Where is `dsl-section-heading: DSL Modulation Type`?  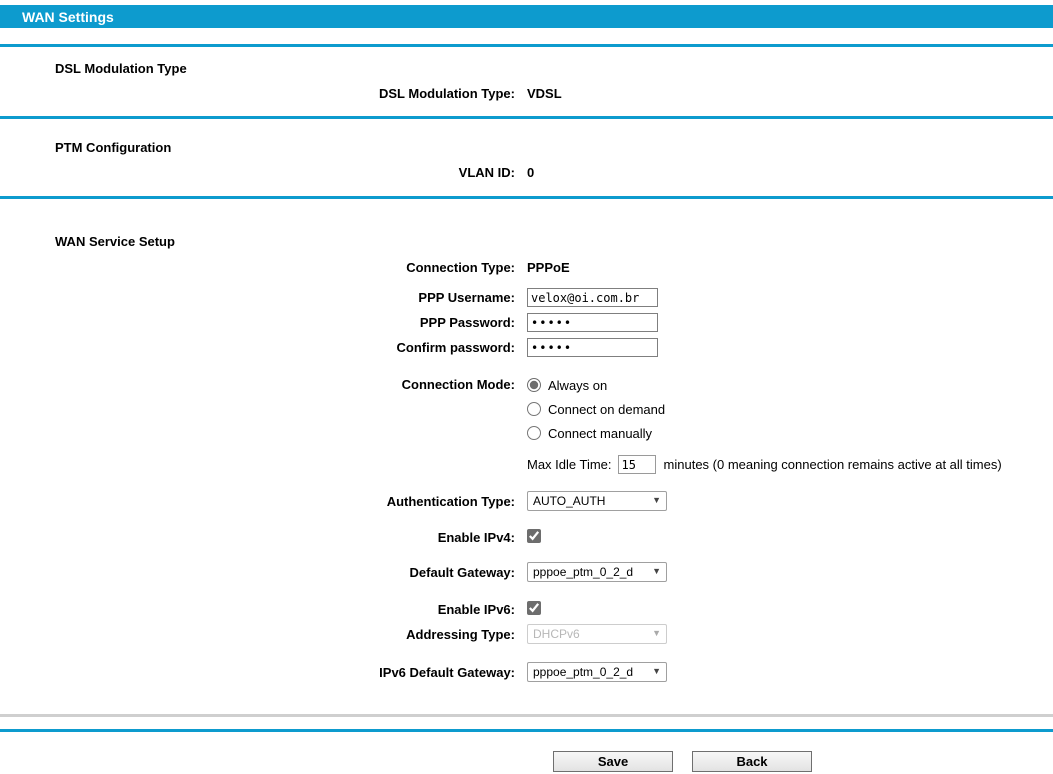
dsl-section-heading: DSL Modulation Type is located at coordinates (121, 68).